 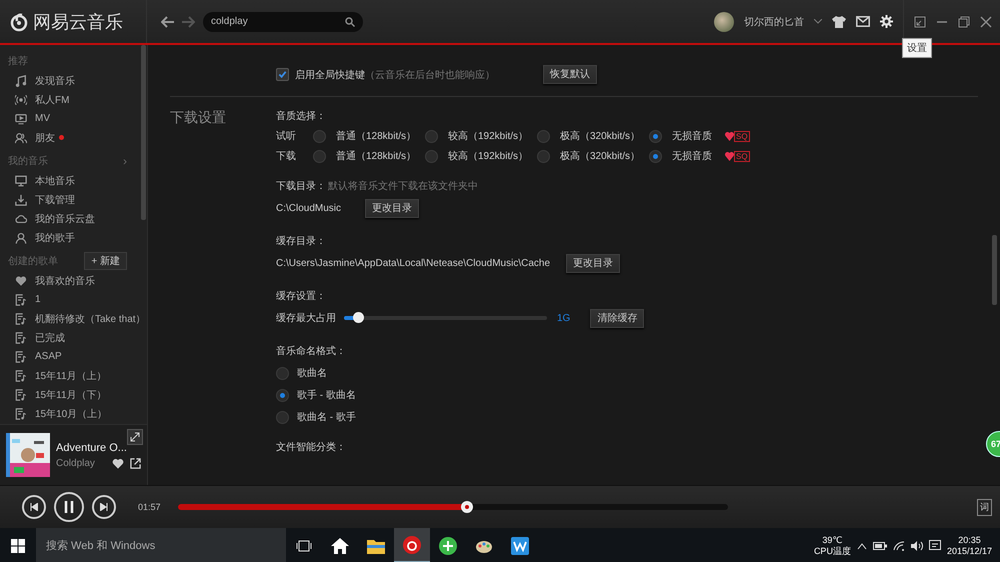 I want to click on folder-icon, so click(x=376, y=546).